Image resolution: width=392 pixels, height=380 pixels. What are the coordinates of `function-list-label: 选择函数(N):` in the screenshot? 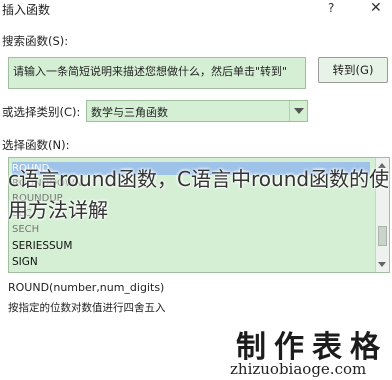 It's located at (36, 145).